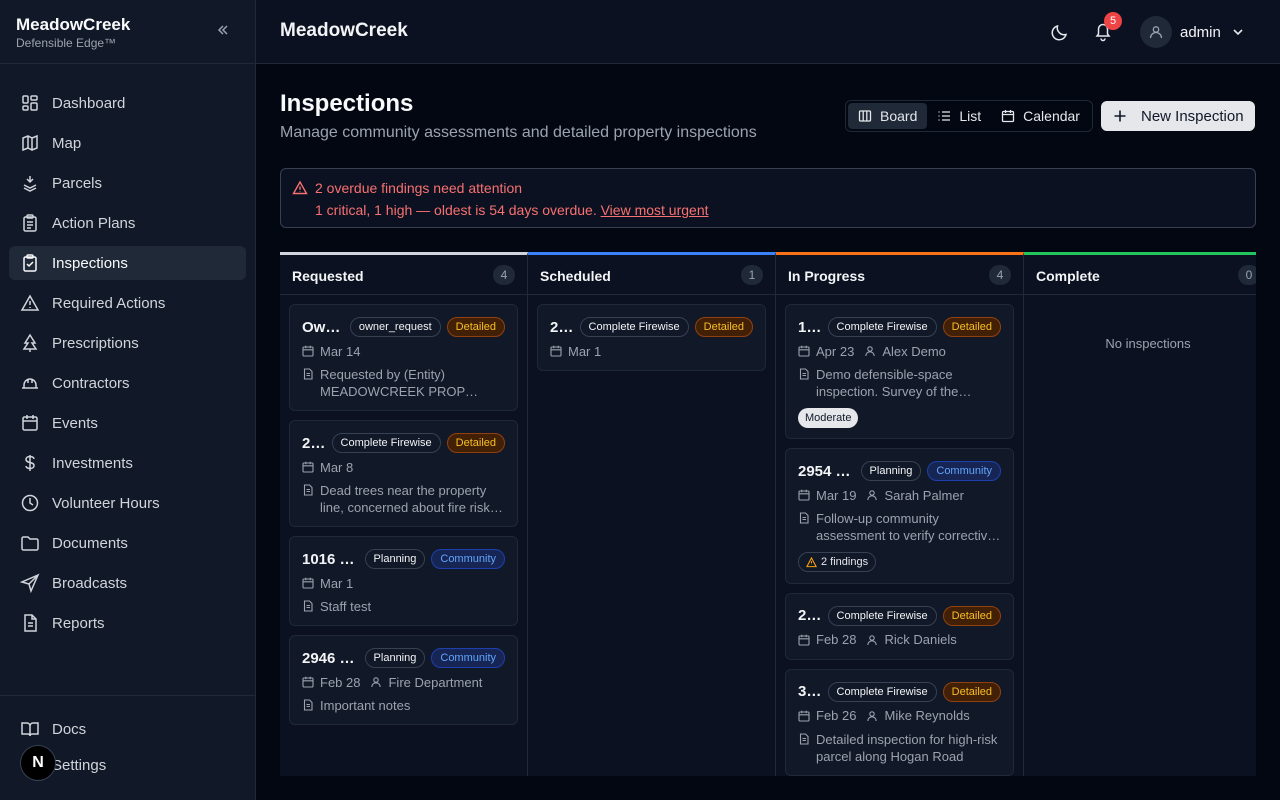  I want to click on sidebar-item-required-actions: Required Actions, so click(127, 303).